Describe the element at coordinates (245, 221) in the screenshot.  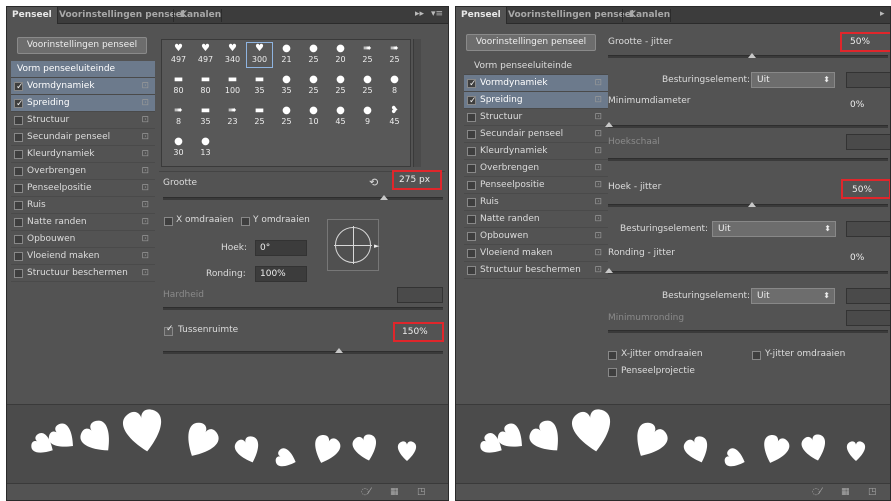
I see `flip-y-checkbox` at that location.